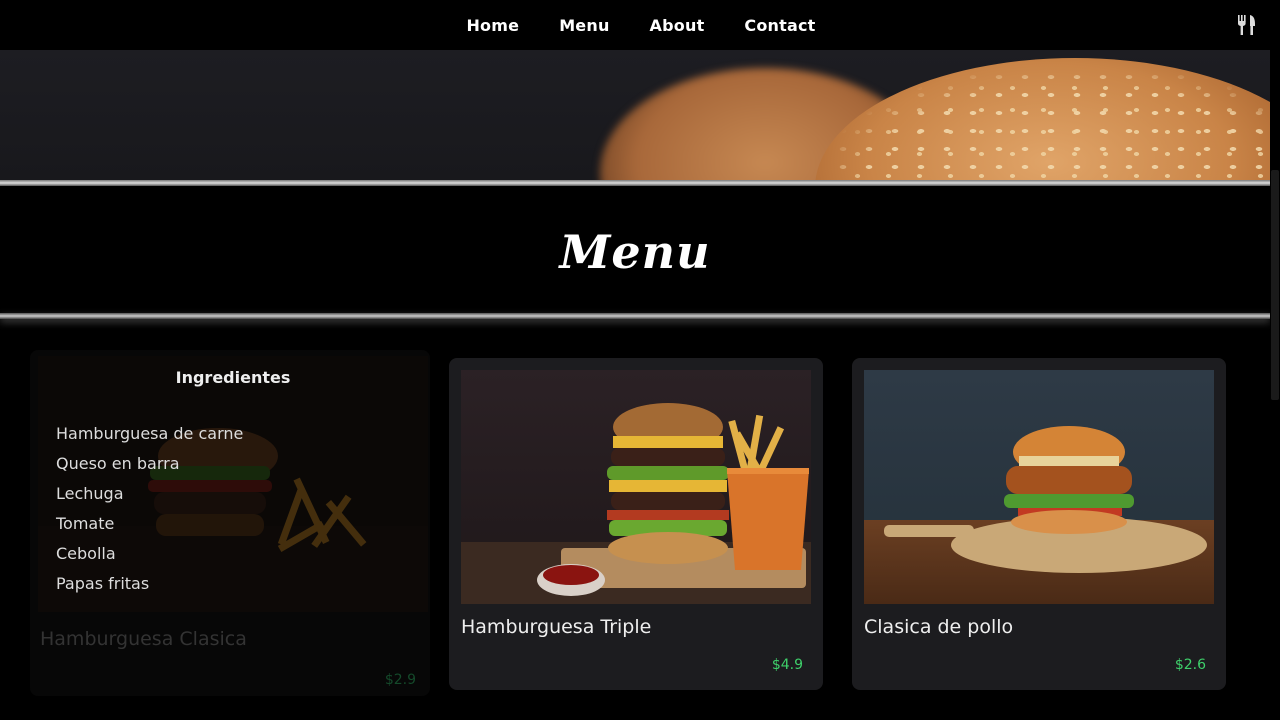  Describe the element at coordinates (939, 627) in the screenshot. I see `card-title: Clasica de pollo` at that location.